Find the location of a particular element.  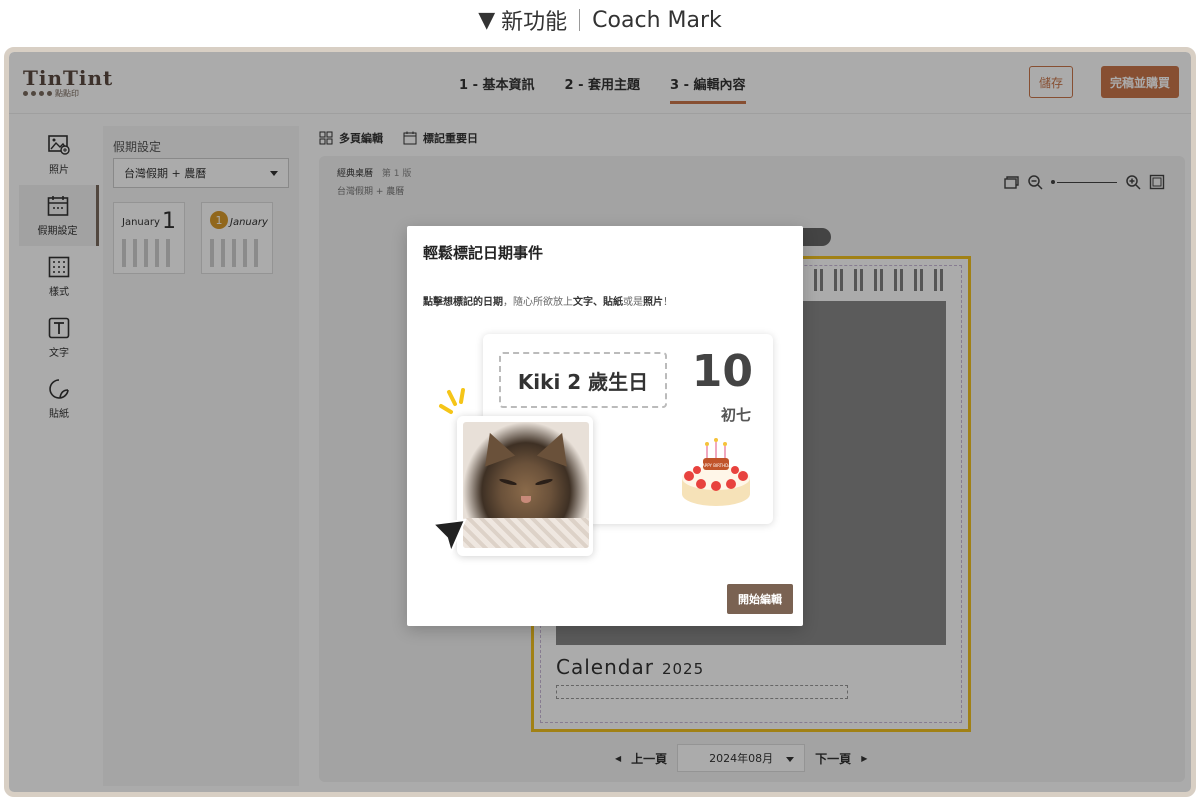

birthday-cake-icon: HAPPY BIRTHDAY is located at coordinates (716, 472).